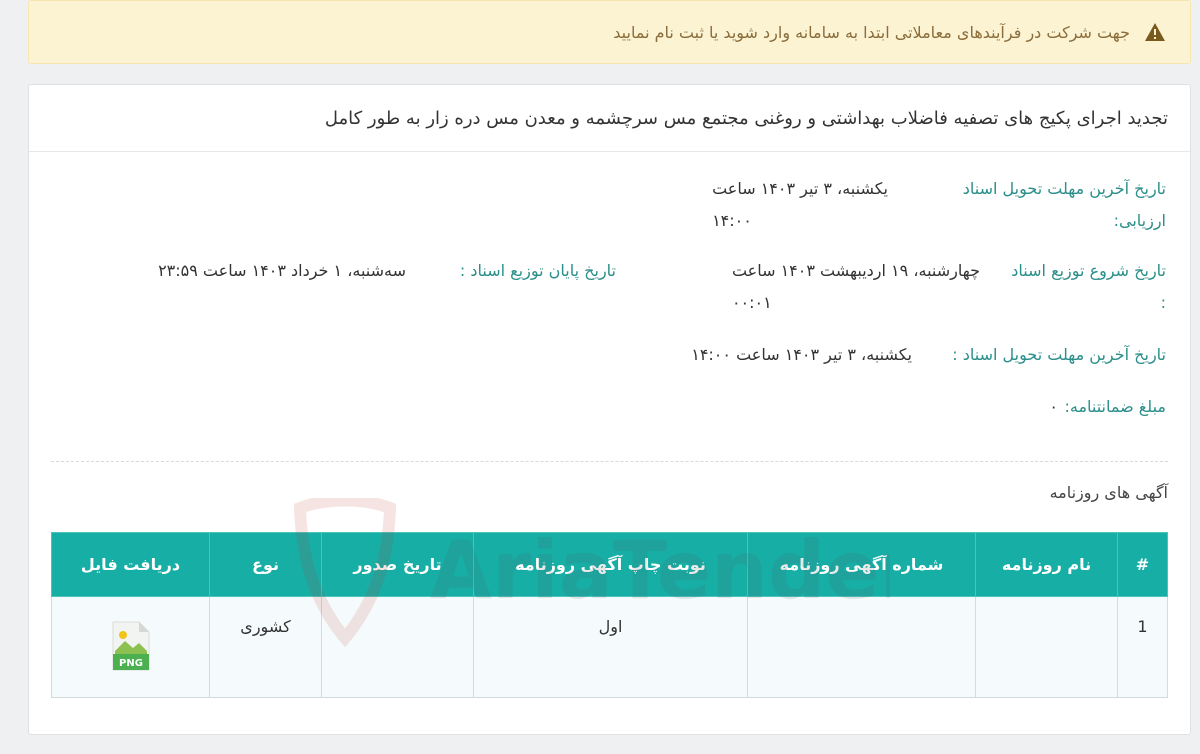 The width and height of the screenshot is (1200, 754). Describe the element at coordinates (1115, 406) in the screenshot. I see `guarantee-label: مبلغ ضمانتنامه:` at that location.